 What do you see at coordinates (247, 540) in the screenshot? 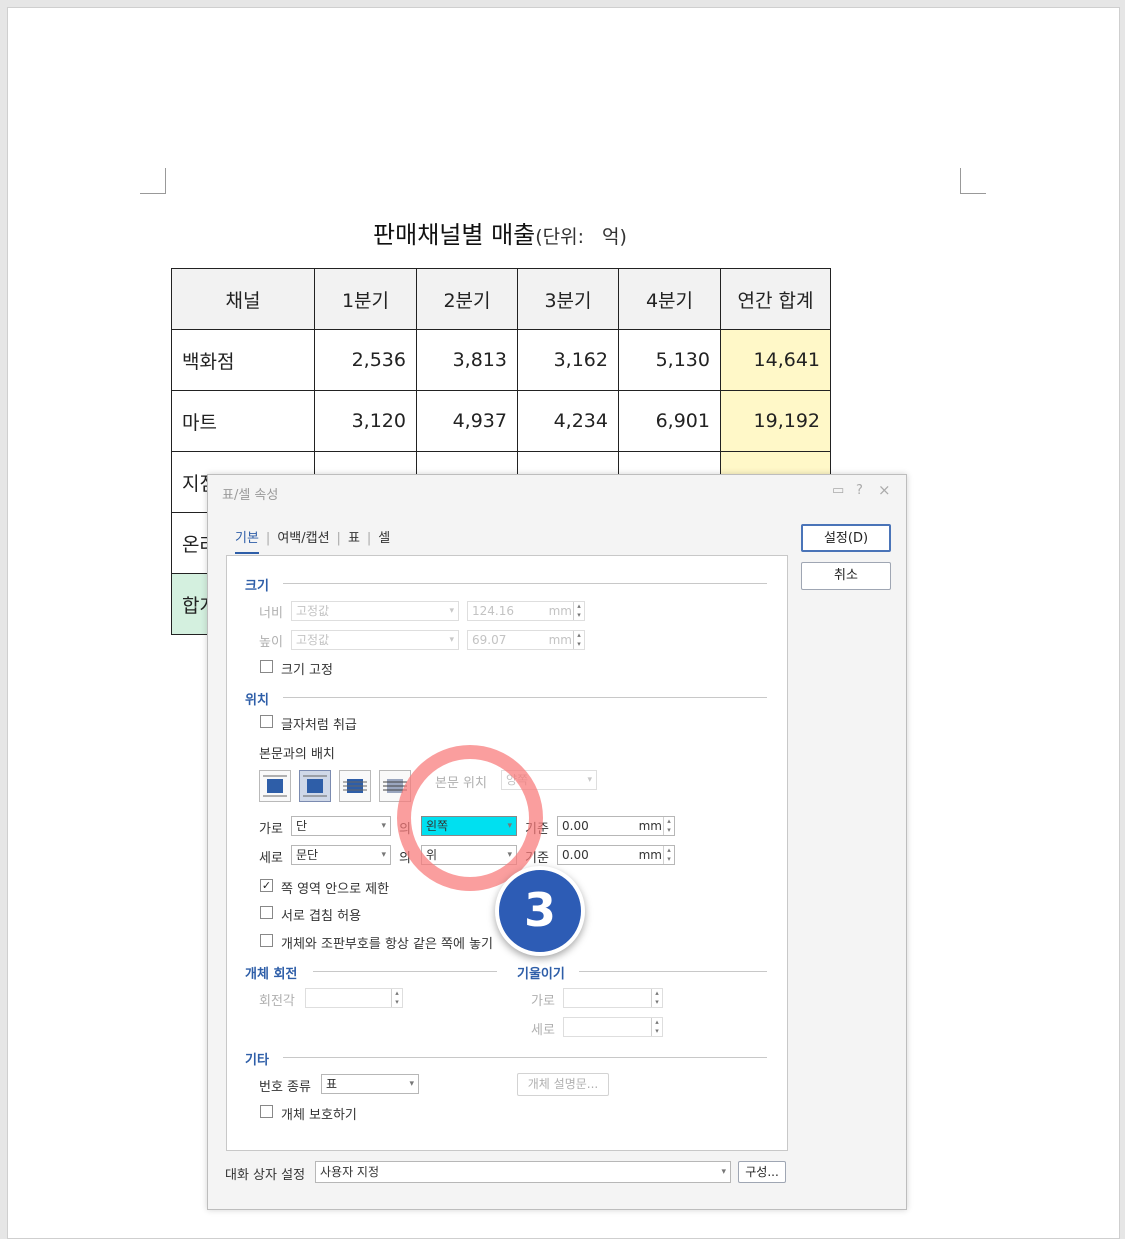
I see `tab-basic: 기본` at bounding box center [247, 540].